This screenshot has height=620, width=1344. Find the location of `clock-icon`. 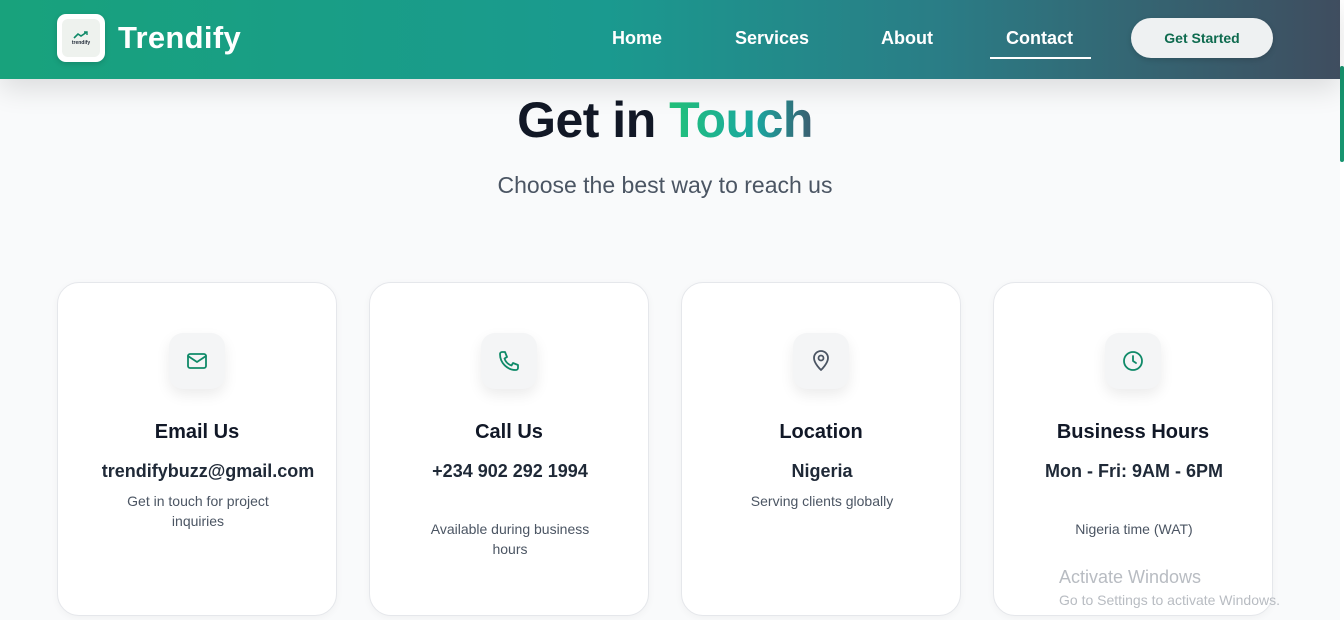

clock-icon is located at coordinates (1133, 361).